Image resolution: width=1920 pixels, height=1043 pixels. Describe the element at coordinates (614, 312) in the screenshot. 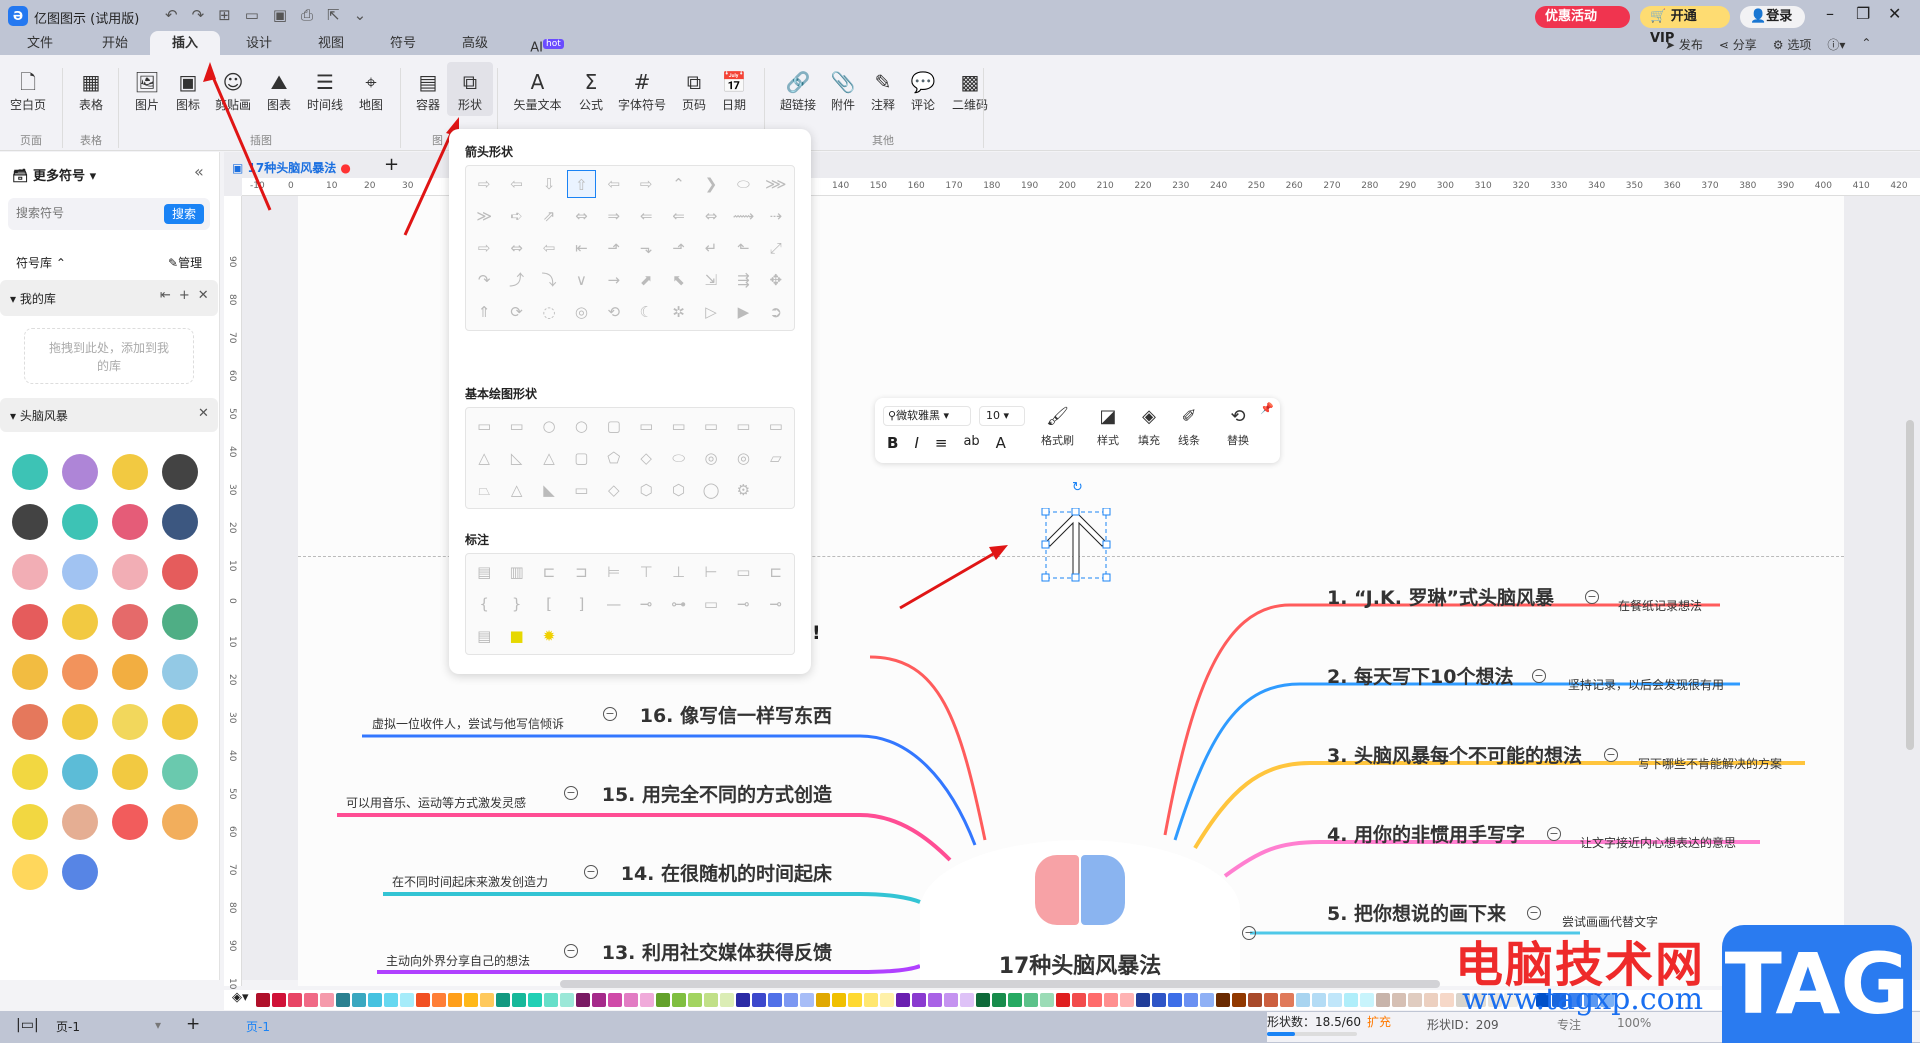

I see `shape-thumbnail: ⟲` at that location.